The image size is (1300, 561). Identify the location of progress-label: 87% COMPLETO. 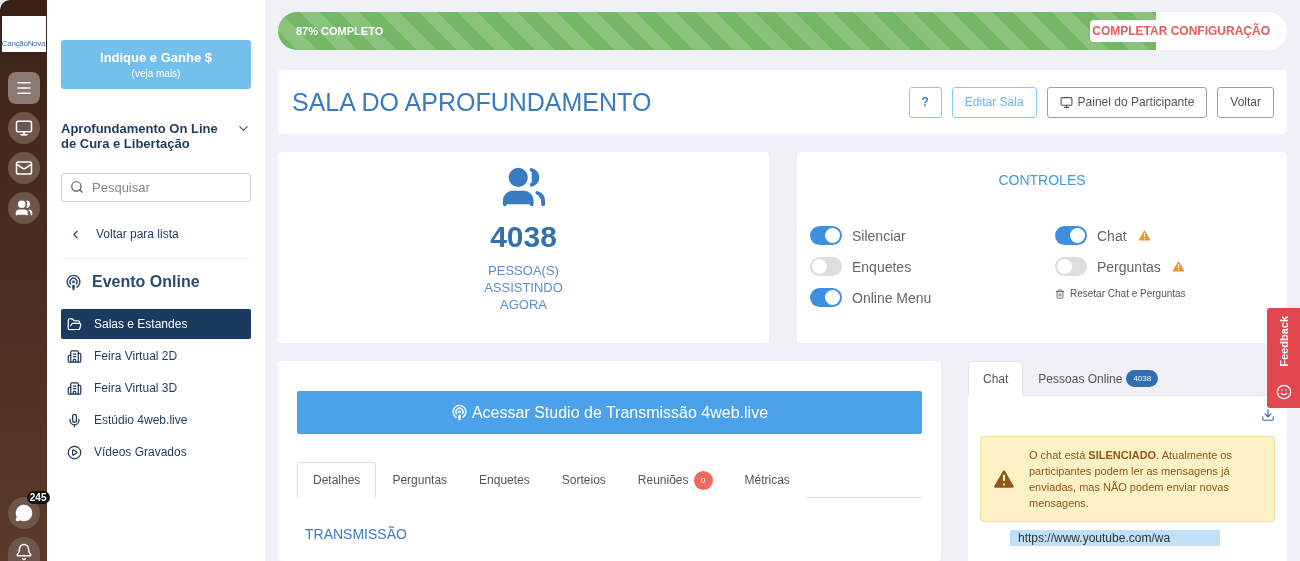
(340, 31).